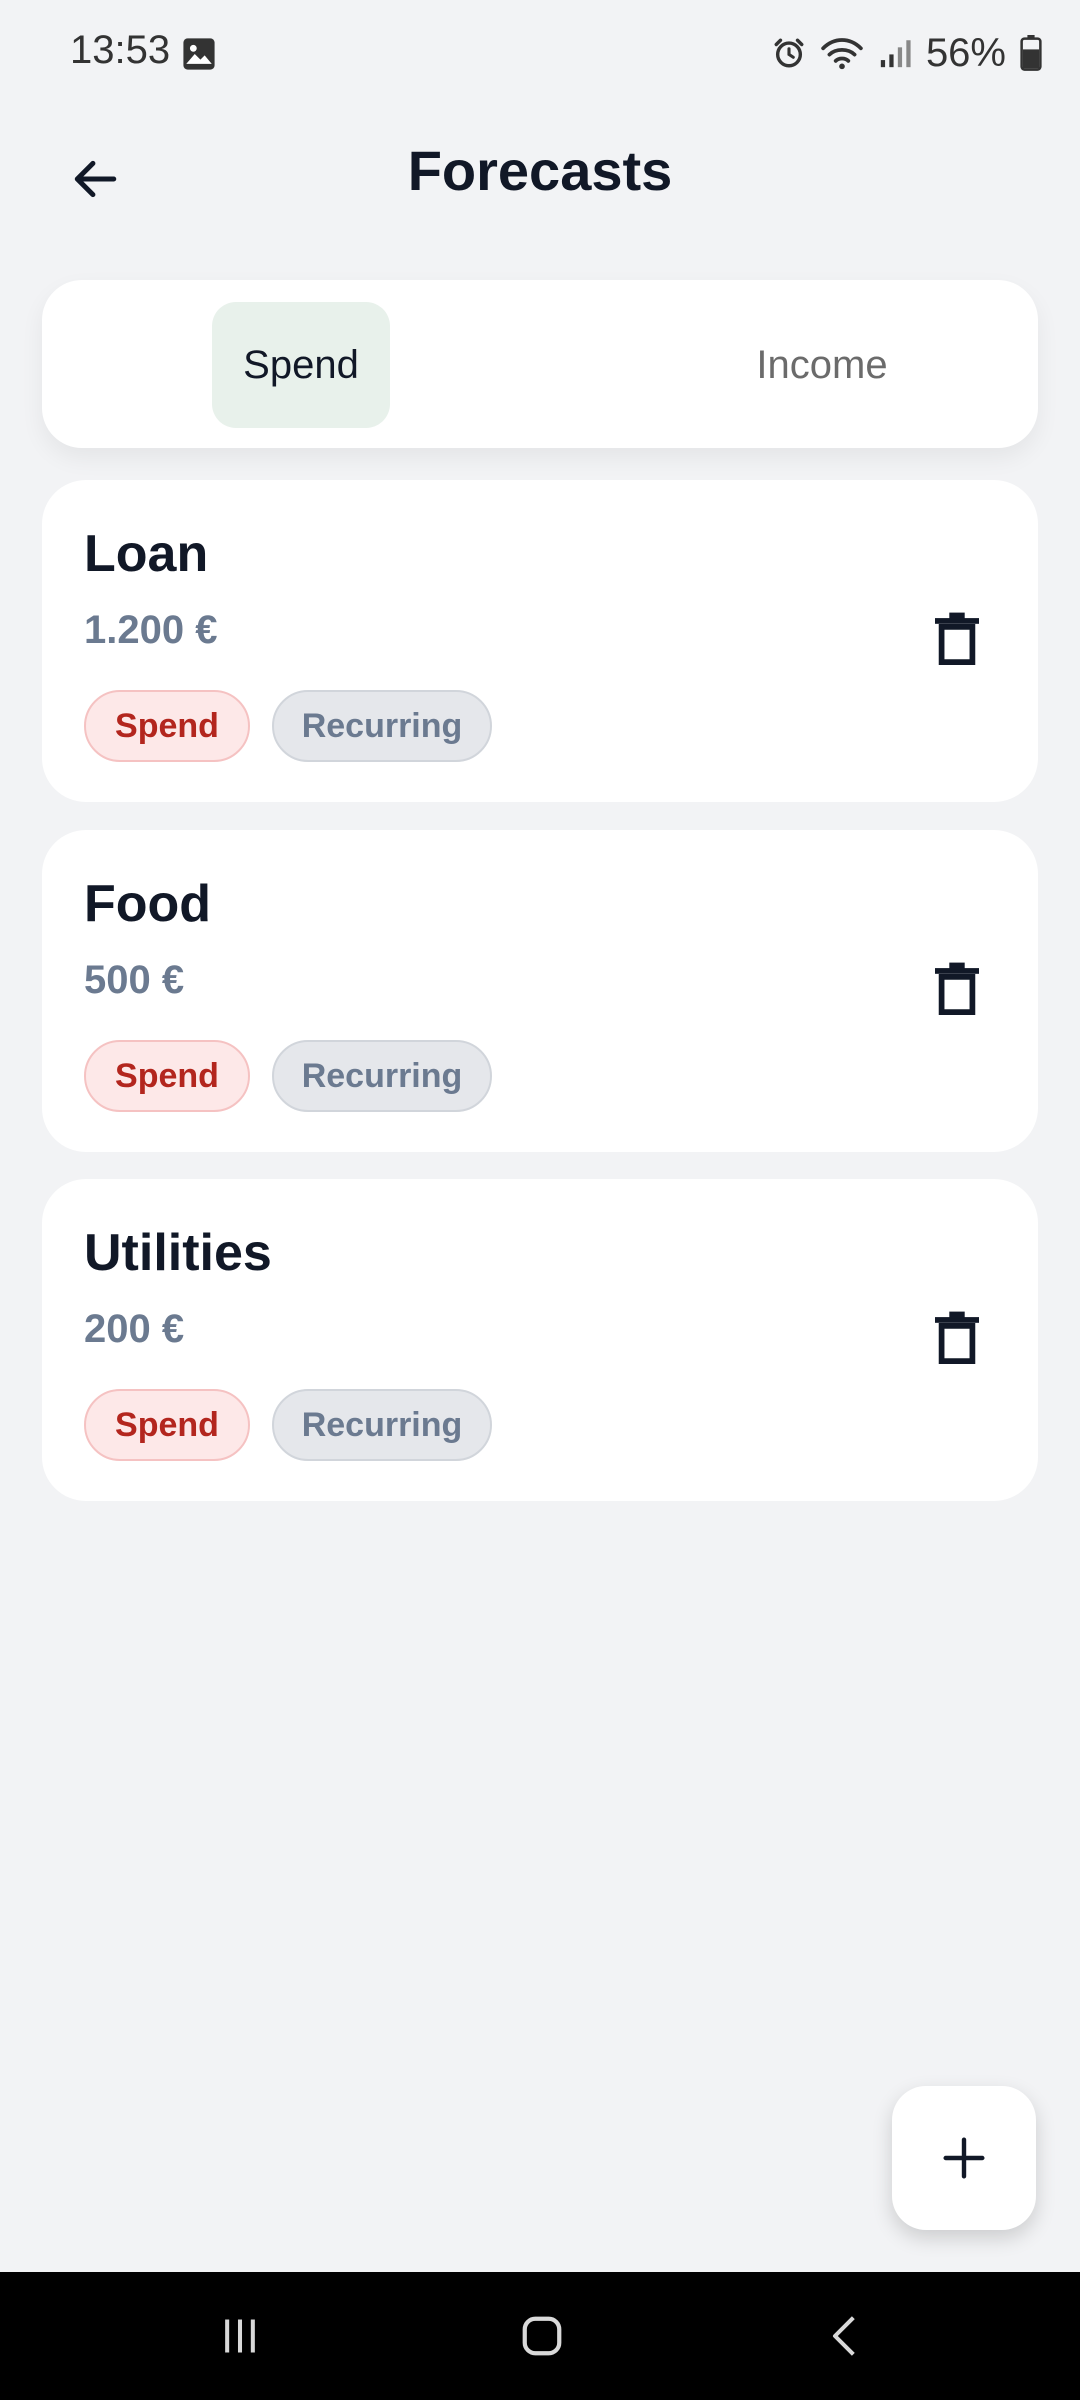 The height and width of the screenshot is (2400, 1080). Describe the element at coordinates (134, 980) in the screenshot. I see `forecast-amount: 500 €` at that location.